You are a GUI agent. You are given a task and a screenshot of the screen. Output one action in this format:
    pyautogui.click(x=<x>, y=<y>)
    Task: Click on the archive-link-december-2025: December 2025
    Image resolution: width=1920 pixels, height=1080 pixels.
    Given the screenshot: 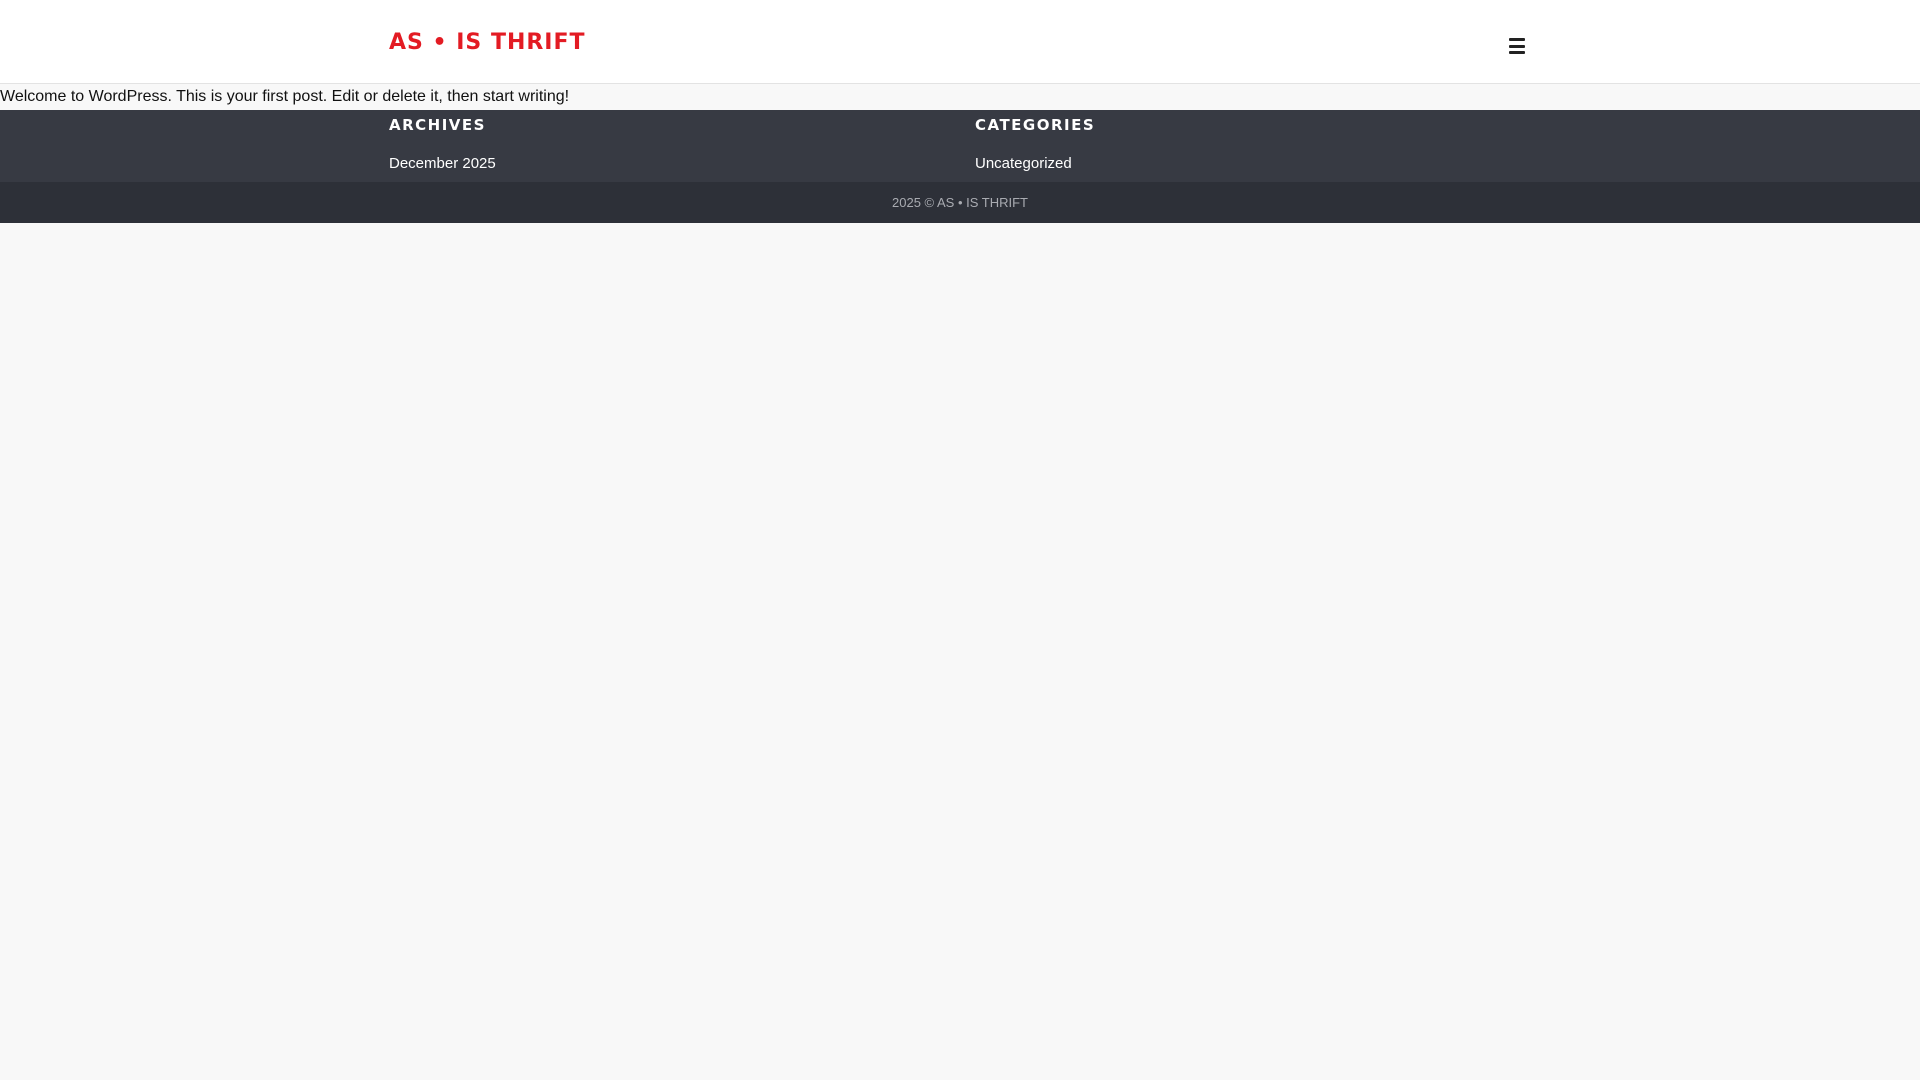 What is the action you would take?
    pyautogui.click(x=442, y=164)
    